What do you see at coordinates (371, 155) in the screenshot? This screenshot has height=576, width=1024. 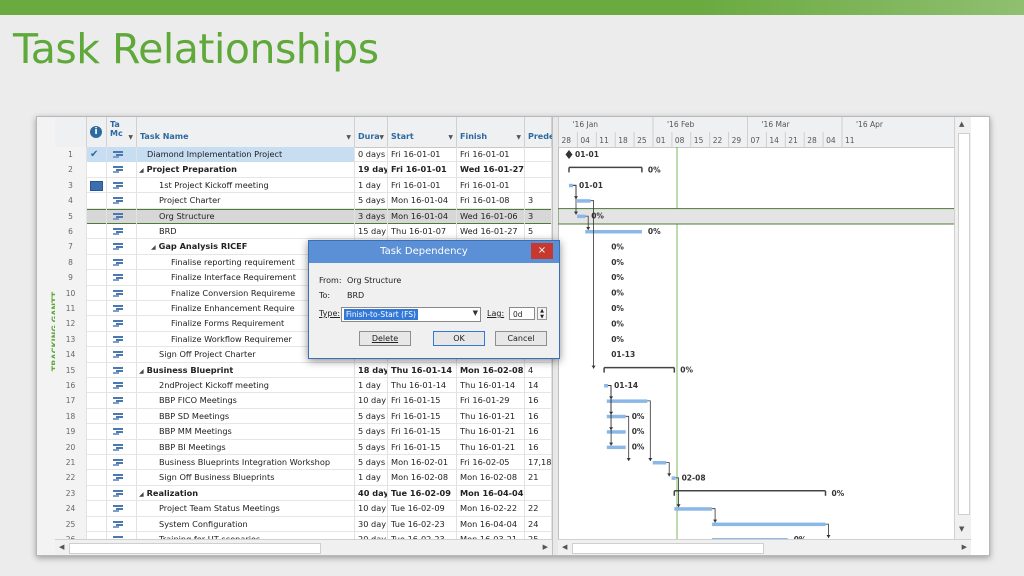 I see `duration-cell: 0 days` at bounding box center [371, 155].